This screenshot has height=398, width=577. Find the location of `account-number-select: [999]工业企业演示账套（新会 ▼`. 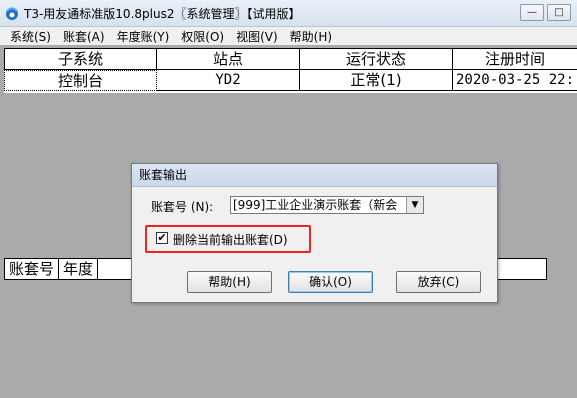

account-number-select: [999]工业企业演示账套（新会 ▼ is located at coordinates (327, 205).